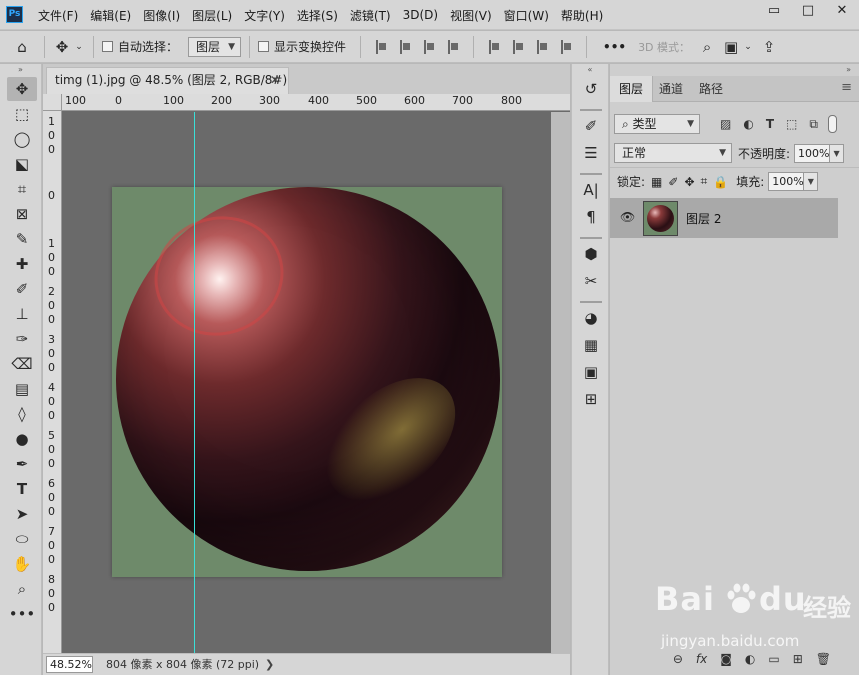  What do you see at coordinates (591, 190) in the screenshot?
I see `character-panel-icon: A|` at bounding box center [591, 190].